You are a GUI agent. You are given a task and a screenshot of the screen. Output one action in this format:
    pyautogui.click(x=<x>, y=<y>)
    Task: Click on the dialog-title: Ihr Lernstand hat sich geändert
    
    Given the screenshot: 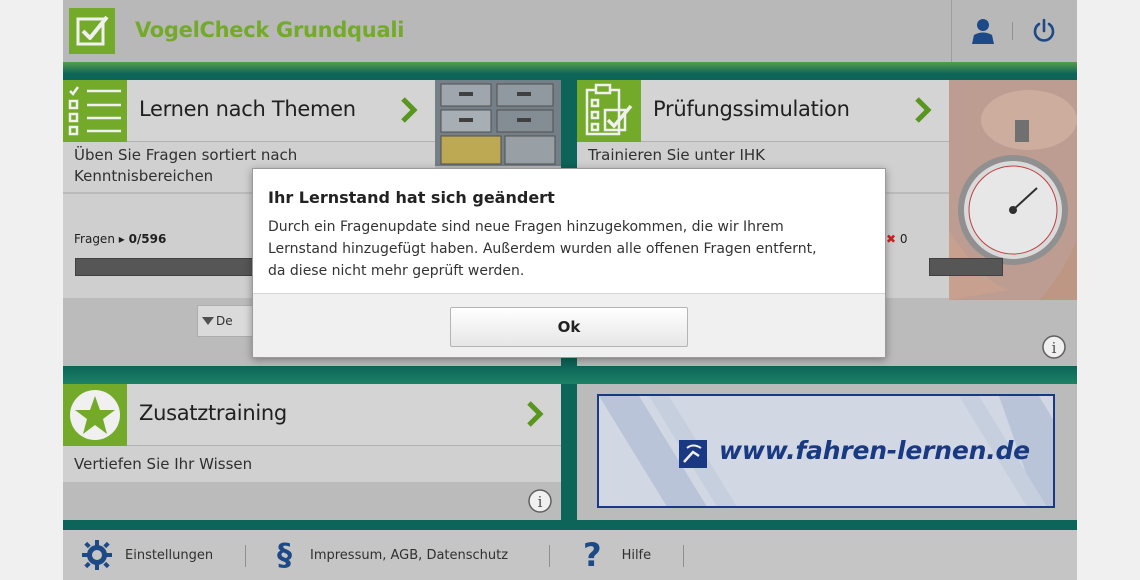 What is the action you would take?
    pyautogui.click(x=411, y=197)
    